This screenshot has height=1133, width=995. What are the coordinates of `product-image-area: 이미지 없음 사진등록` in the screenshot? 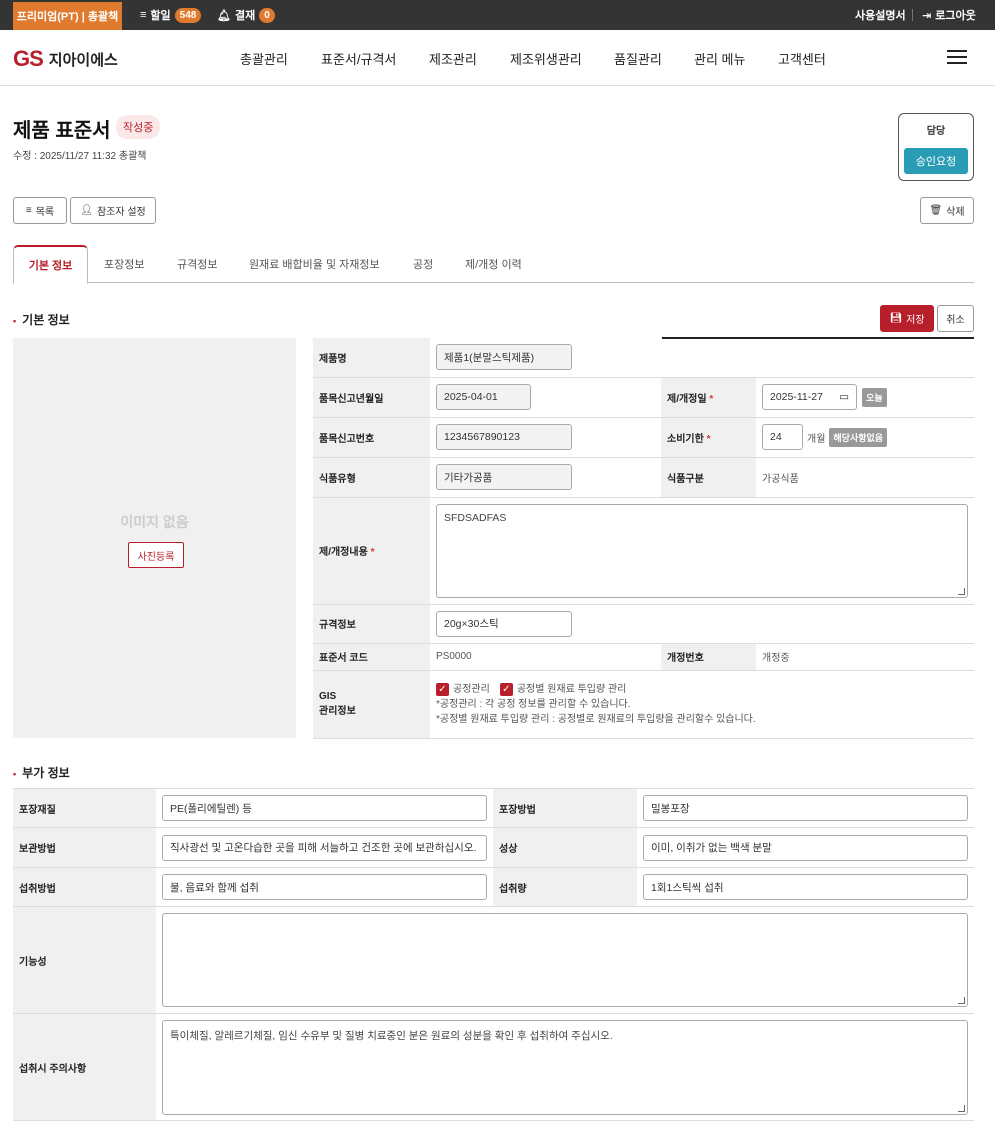 It's located at (154, 538).